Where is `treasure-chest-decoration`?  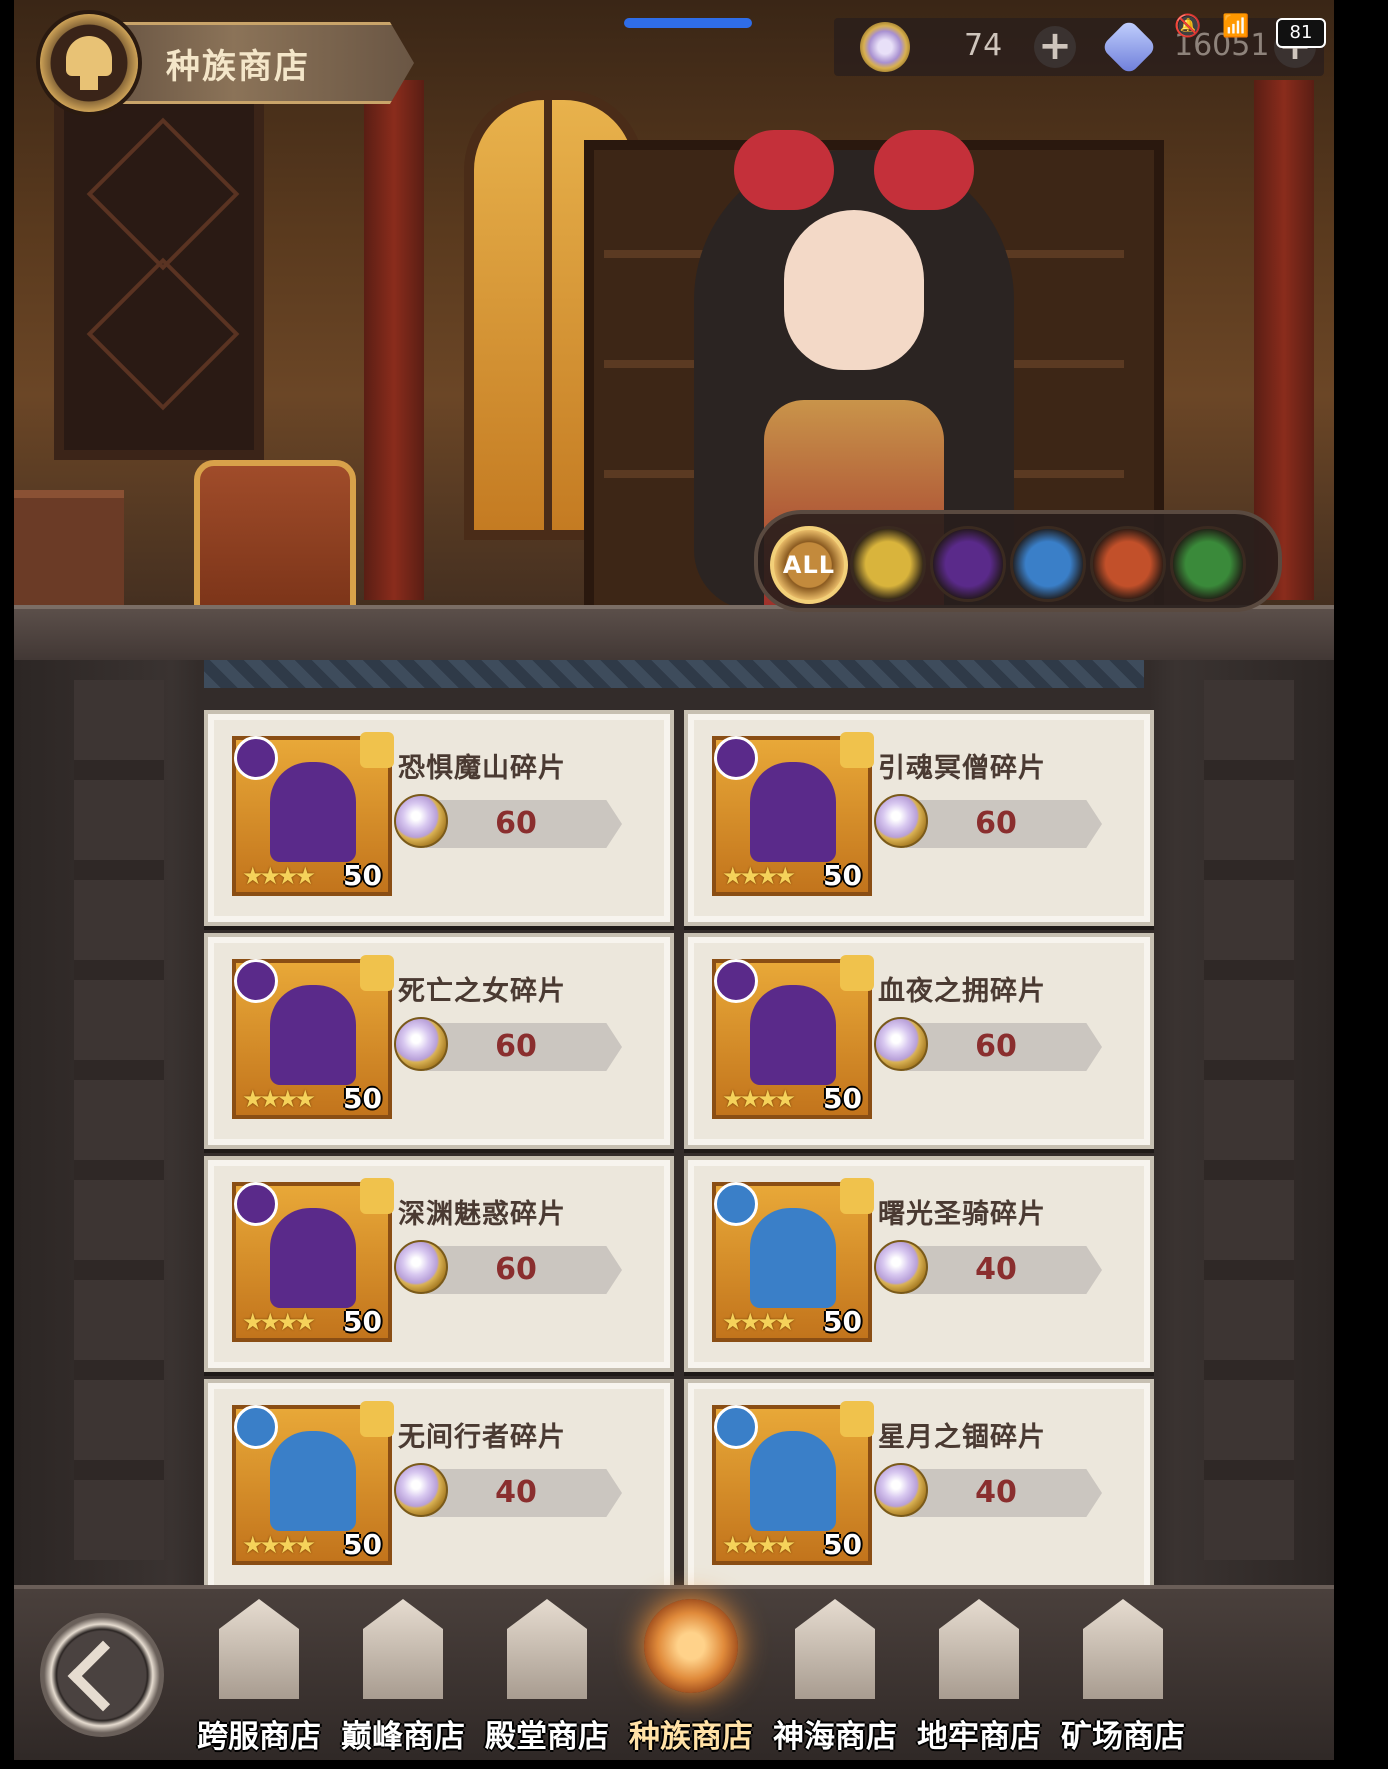 treasure-chest-decoration is located at coordinates (275, 541).